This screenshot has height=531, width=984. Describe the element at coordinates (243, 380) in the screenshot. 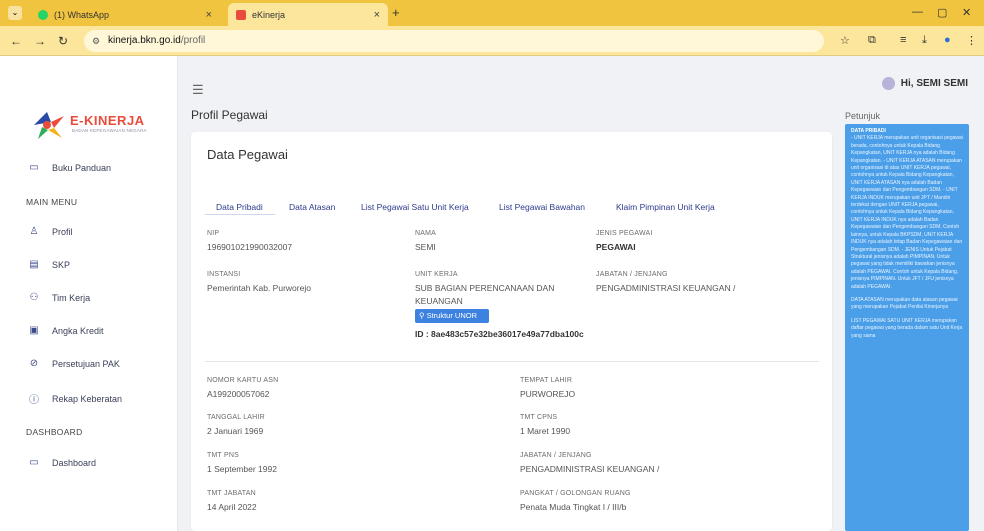

I see `kartu-asn-label: NOMOR KARTU ASN` at that location.